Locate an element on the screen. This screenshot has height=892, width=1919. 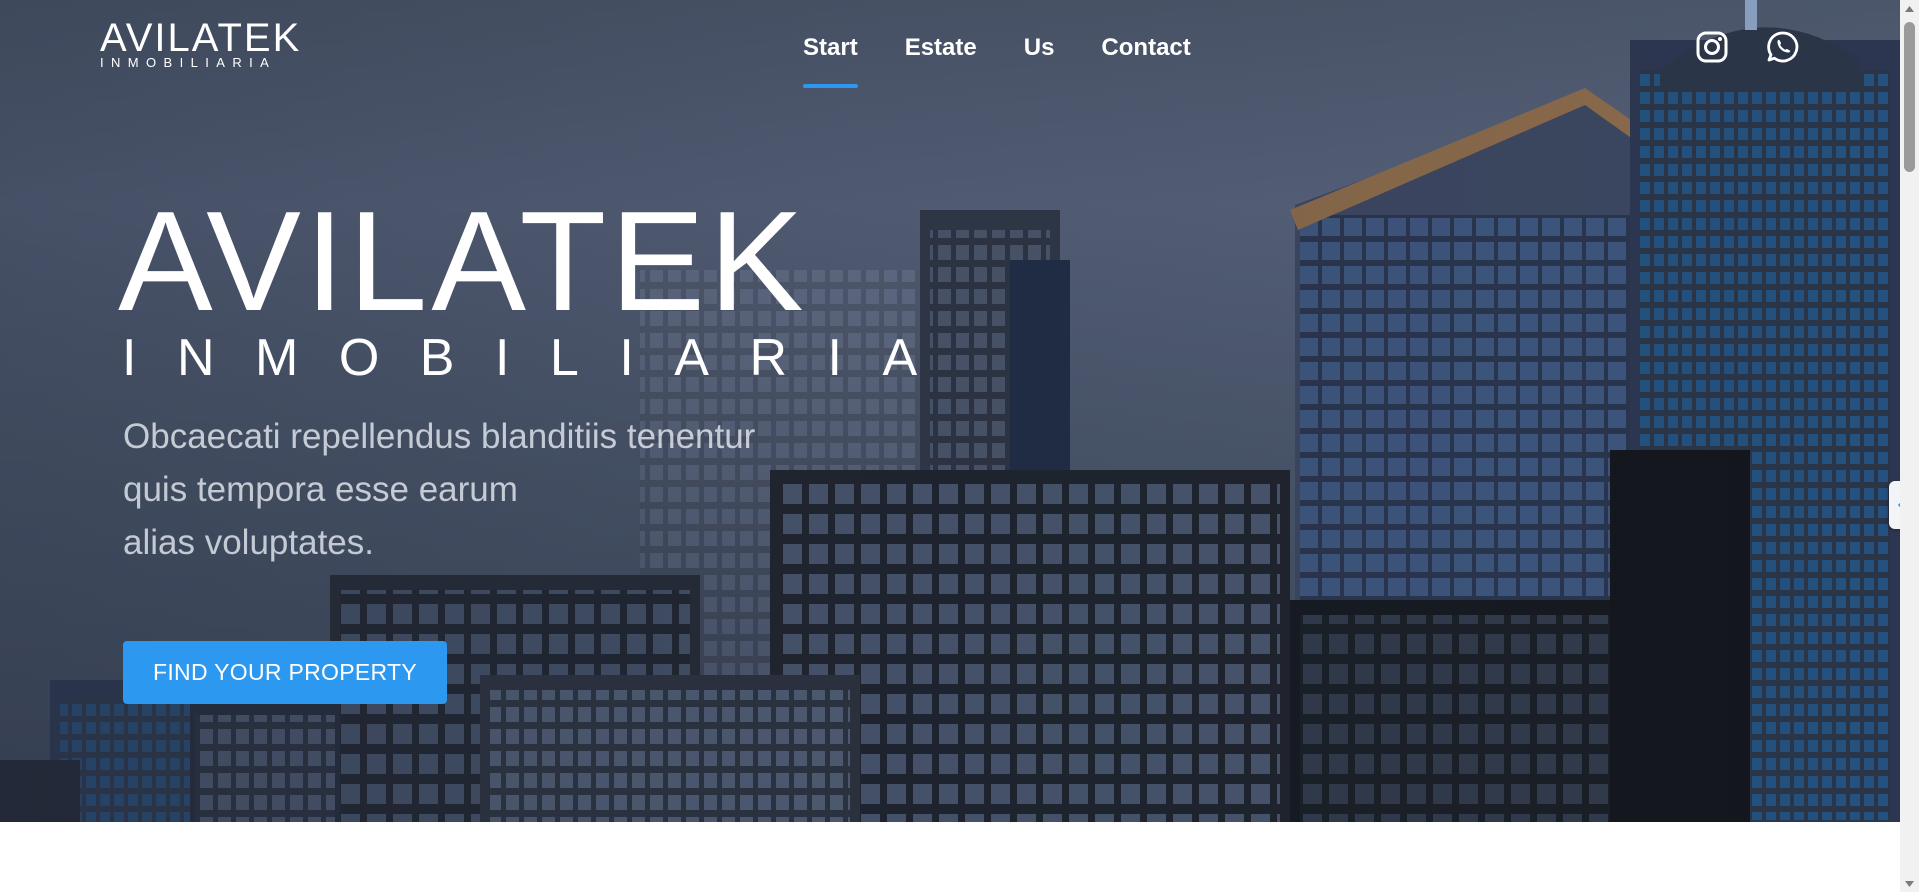
scrollbar is located at coordinates (1909, 446).